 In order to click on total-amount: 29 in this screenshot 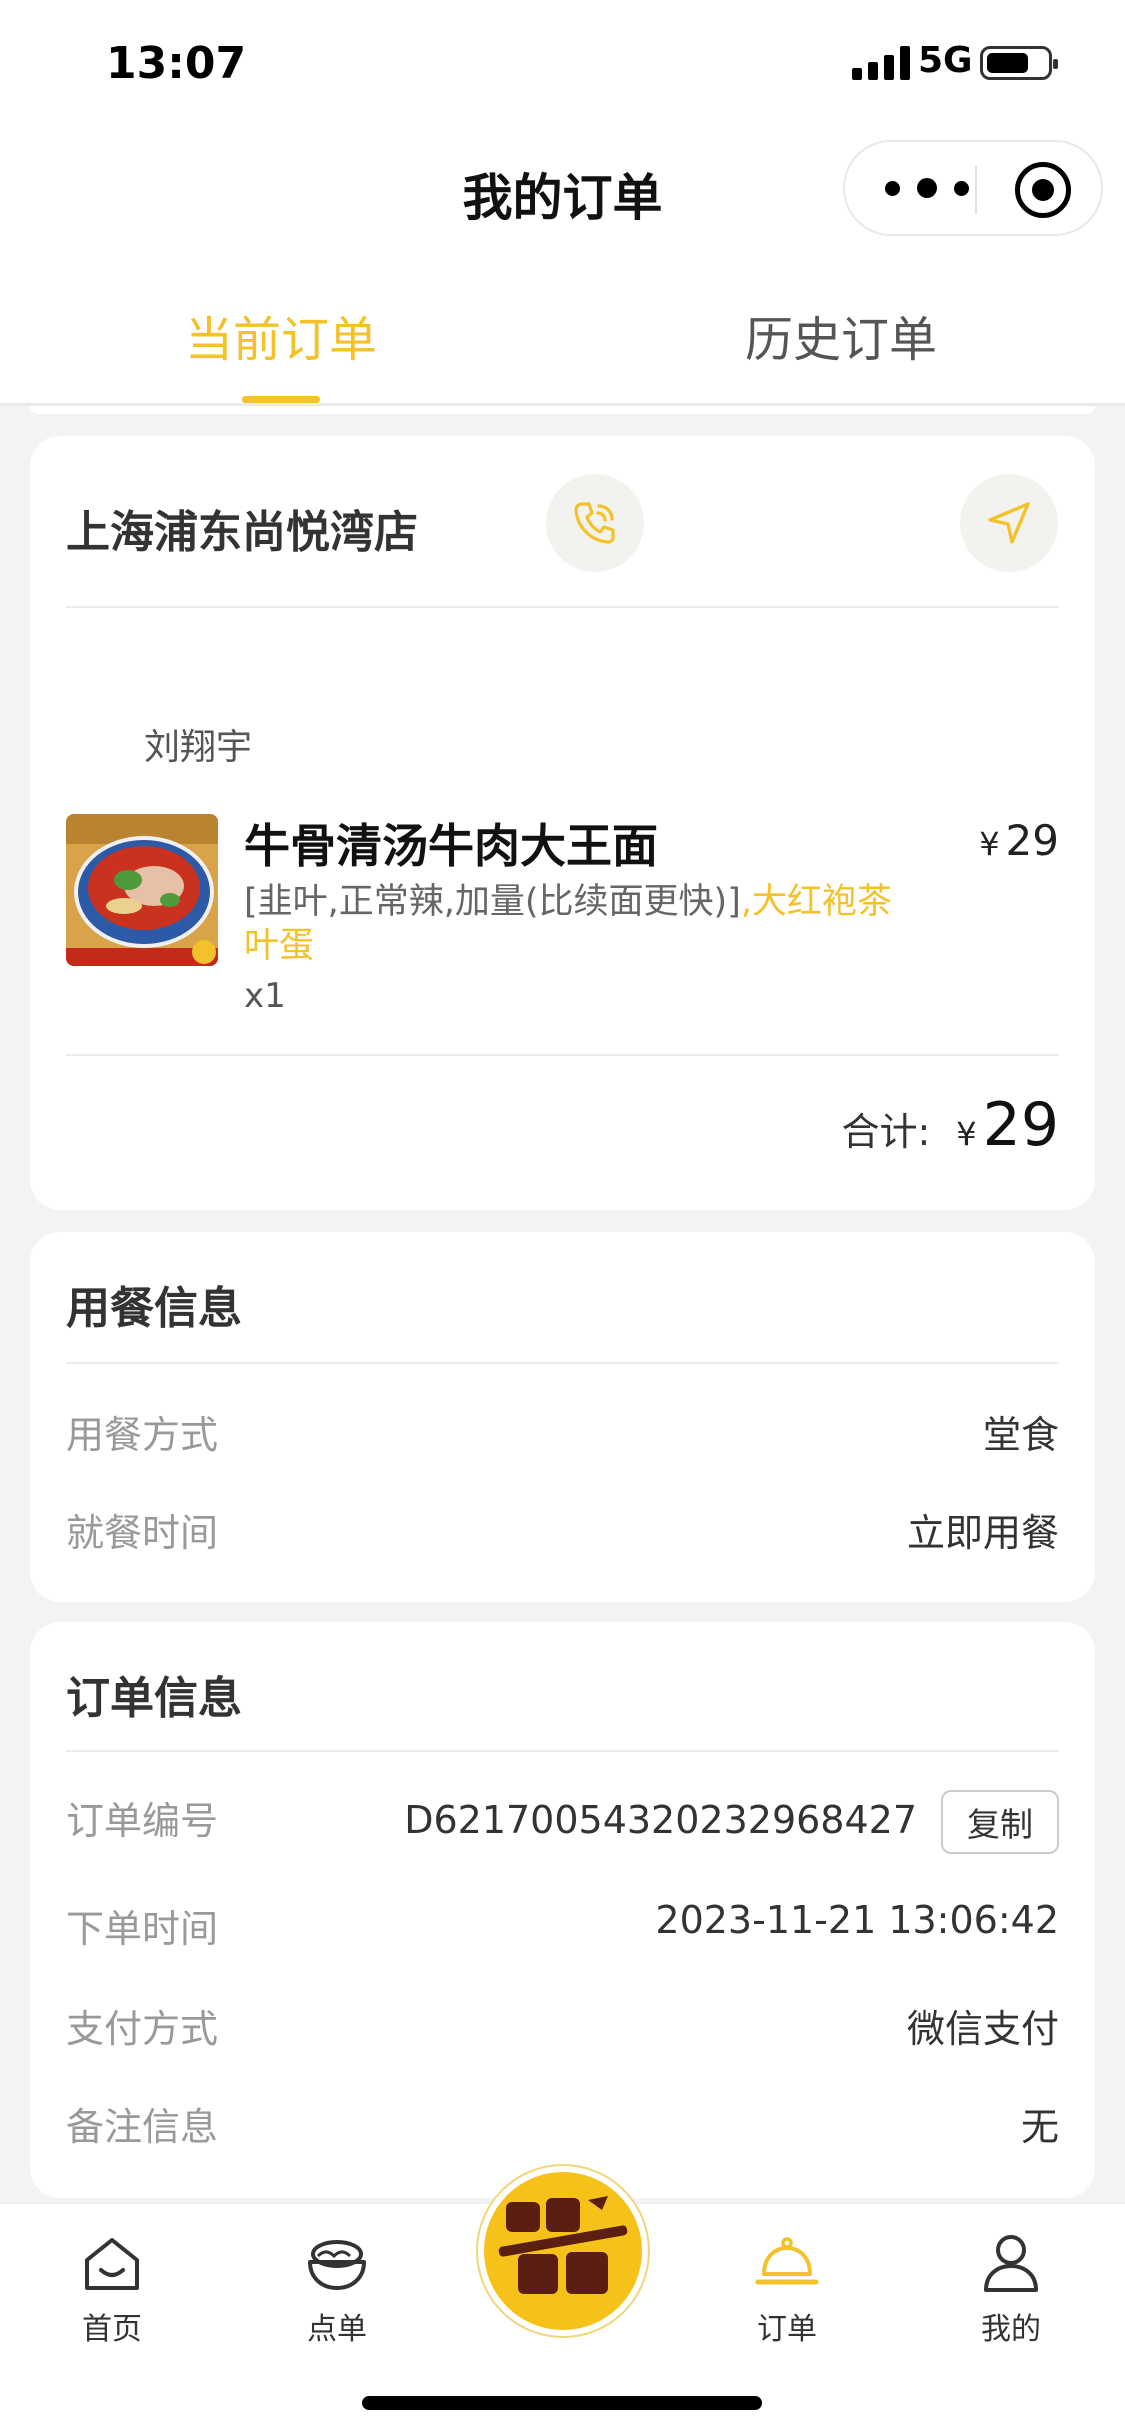, I will do `click(1020, 1125)`.